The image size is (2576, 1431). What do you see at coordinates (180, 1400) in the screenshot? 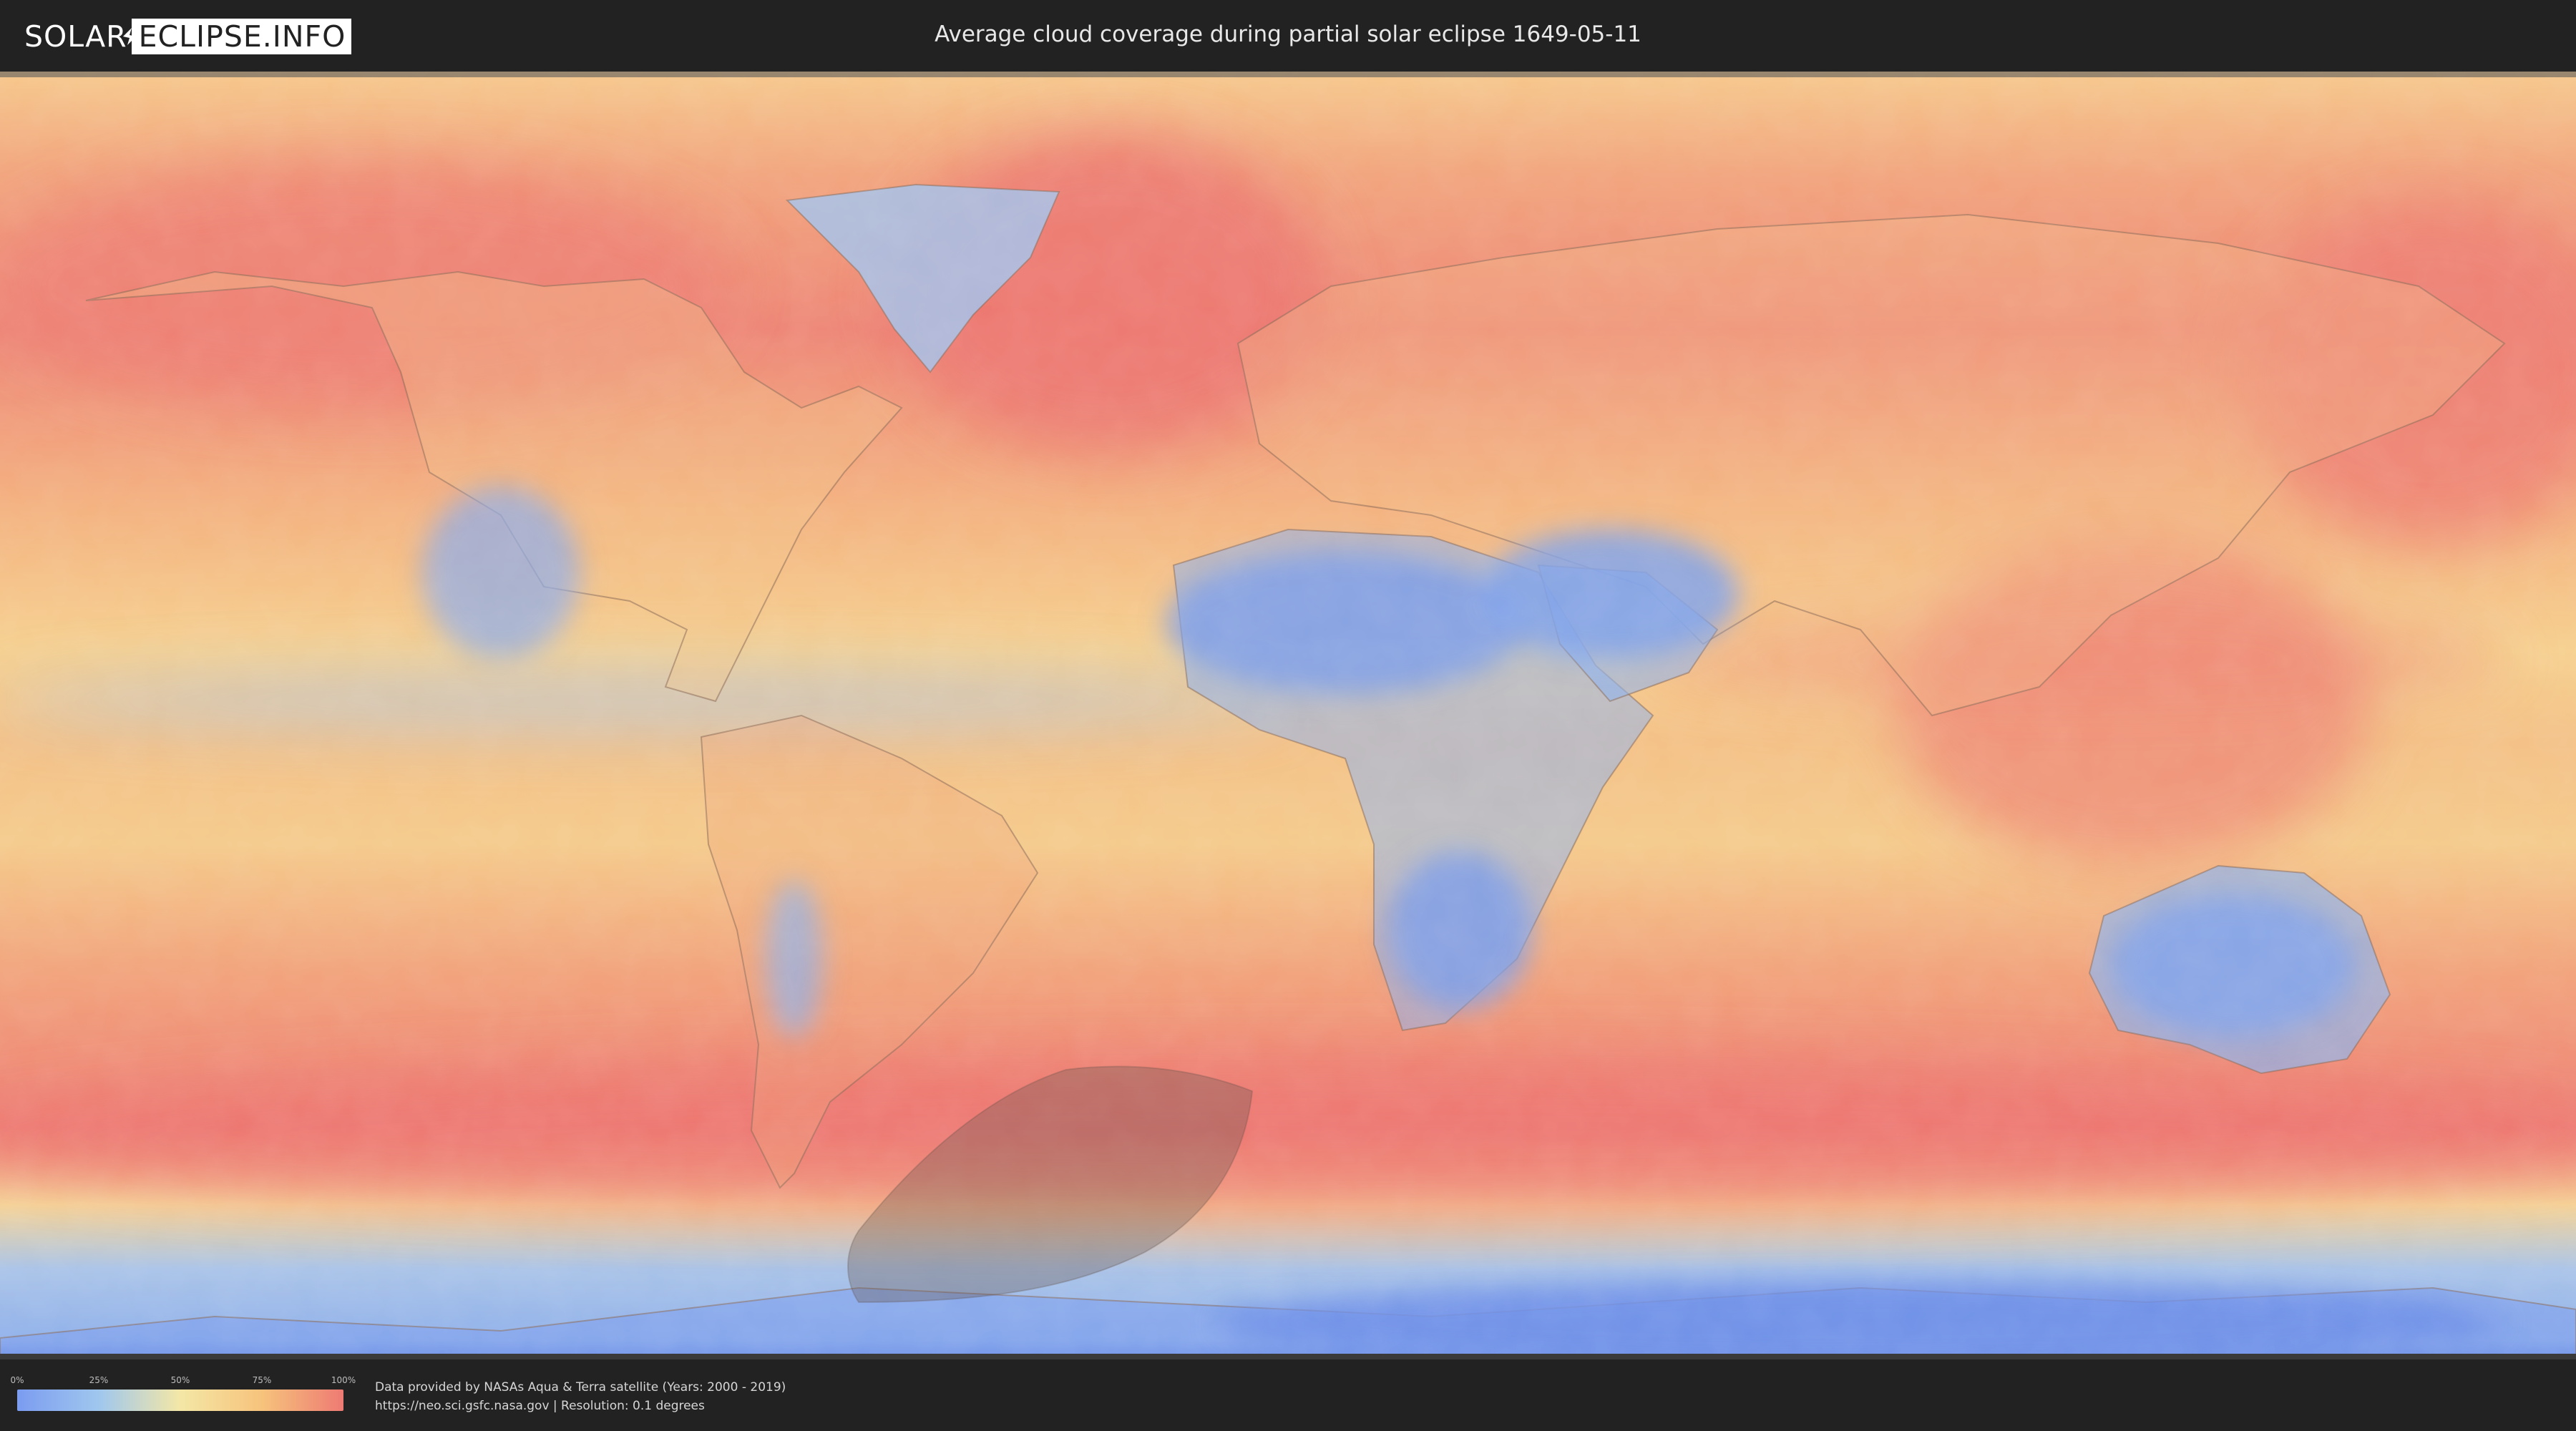
I see `legend-color-bar` at bounding box center [180, 1400].